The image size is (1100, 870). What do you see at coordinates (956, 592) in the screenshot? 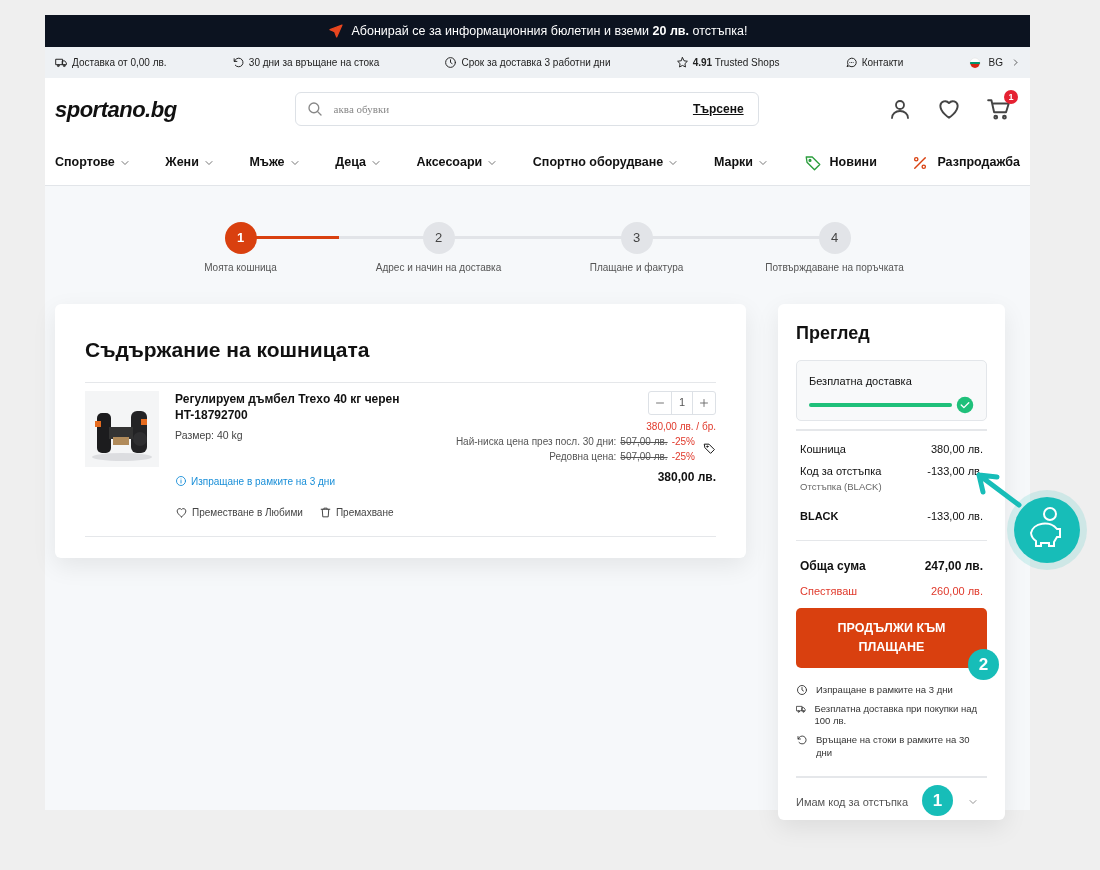
I see `savings-value: 260,00 лв.` at bounding box center [956, 592].